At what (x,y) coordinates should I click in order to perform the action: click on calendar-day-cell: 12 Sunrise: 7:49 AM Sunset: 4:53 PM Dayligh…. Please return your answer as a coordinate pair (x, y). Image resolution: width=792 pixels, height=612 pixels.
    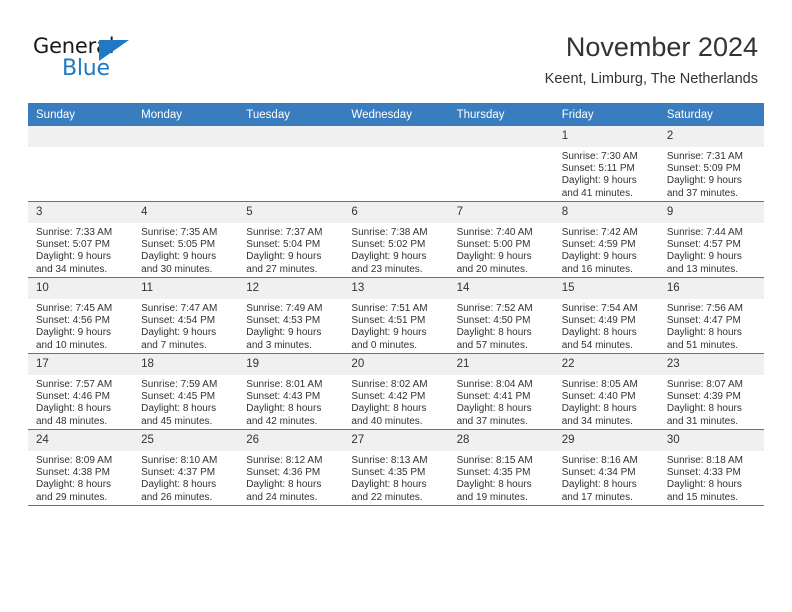
    Looking at the image, I should click on (291, 315).